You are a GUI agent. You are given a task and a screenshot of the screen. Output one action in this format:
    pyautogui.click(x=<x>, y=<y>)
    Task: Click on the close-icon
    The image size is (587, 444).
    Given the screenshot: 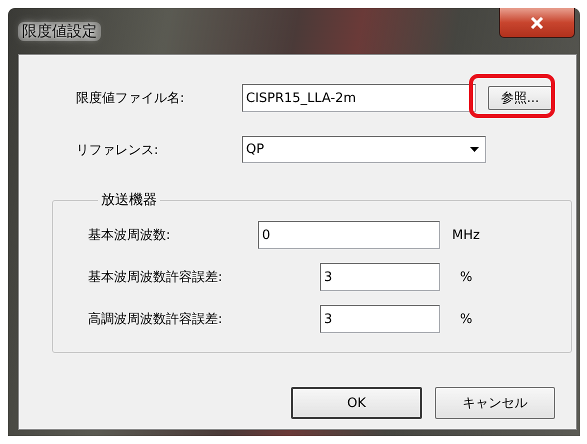 What is the action you would take?
    pyautogui.click(x=537, y=22)
    